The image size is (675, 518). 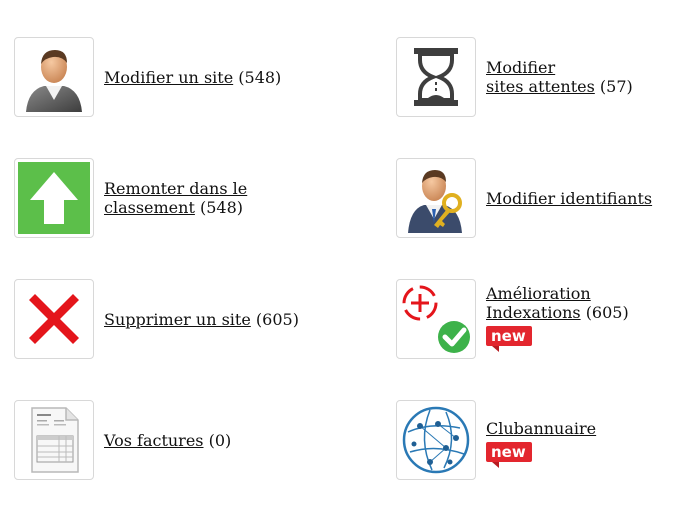 I want to click on user-key-icon, so click(x=435, y=201).